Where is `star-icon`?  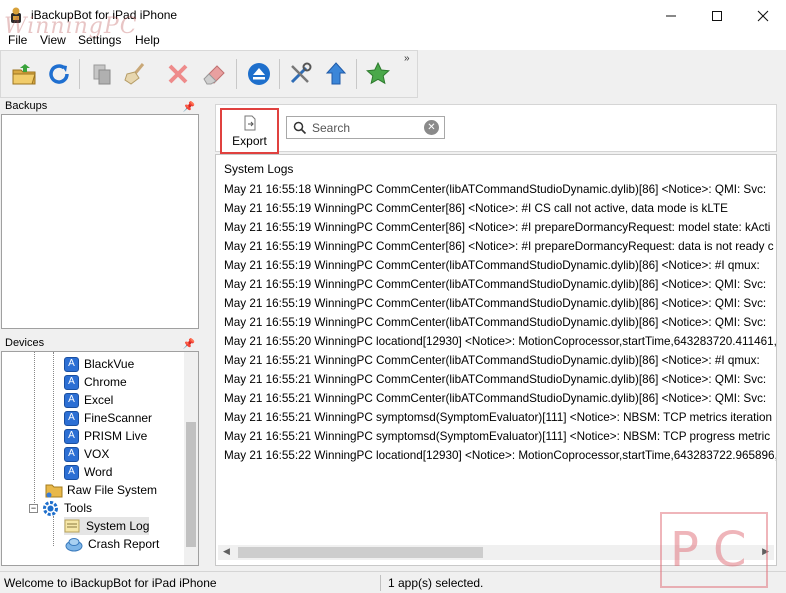
star-icon is located at coordinates (378, 73).